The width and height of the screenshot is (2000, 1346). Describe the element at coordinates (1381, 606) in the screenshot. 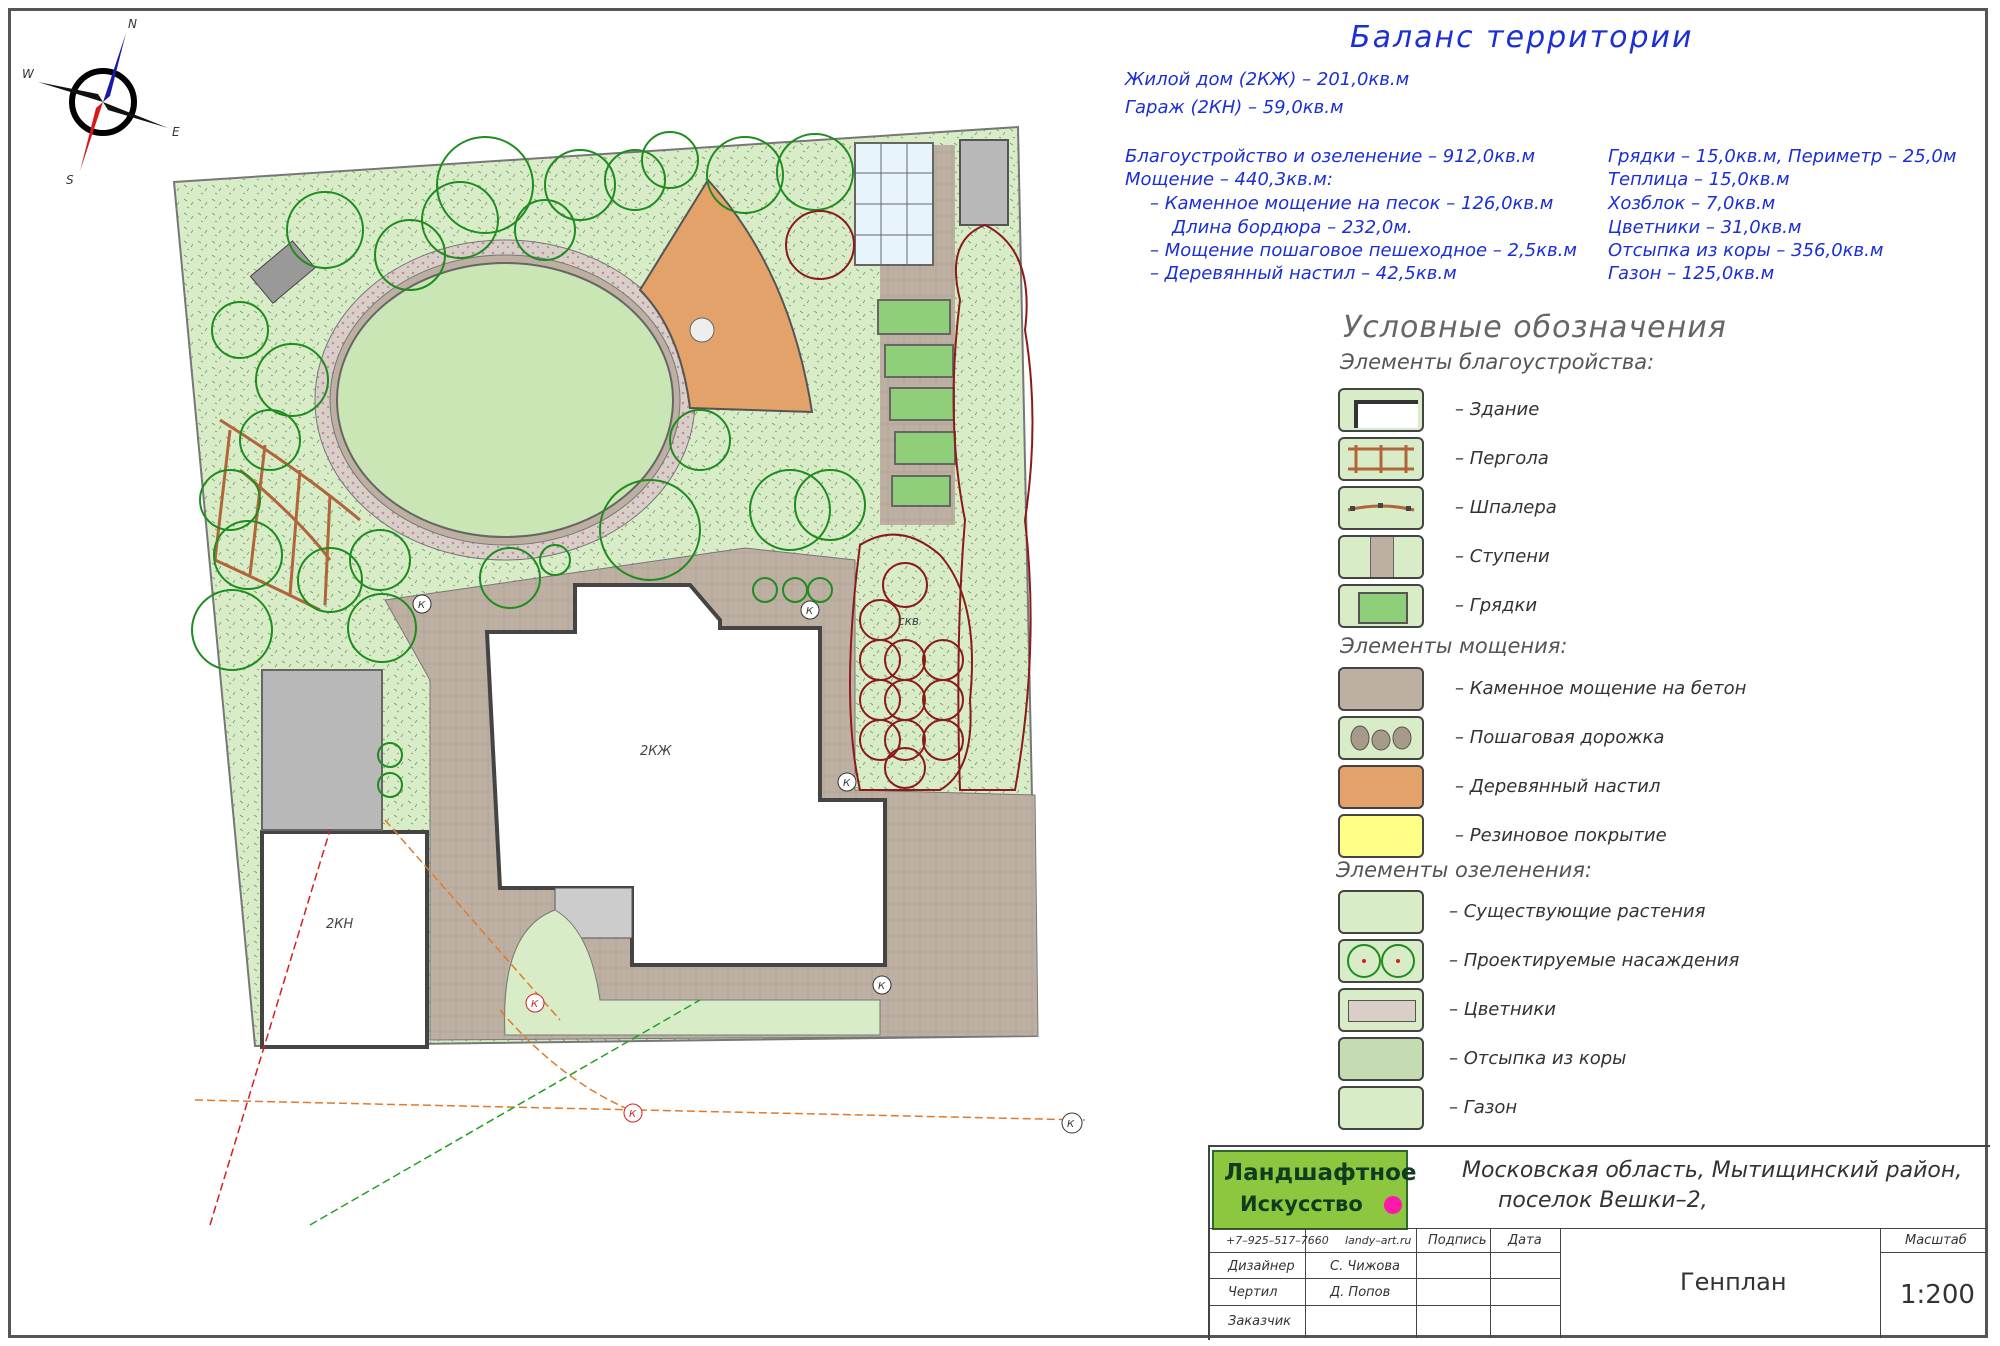

I see `garden-bed-swatch` at that location.